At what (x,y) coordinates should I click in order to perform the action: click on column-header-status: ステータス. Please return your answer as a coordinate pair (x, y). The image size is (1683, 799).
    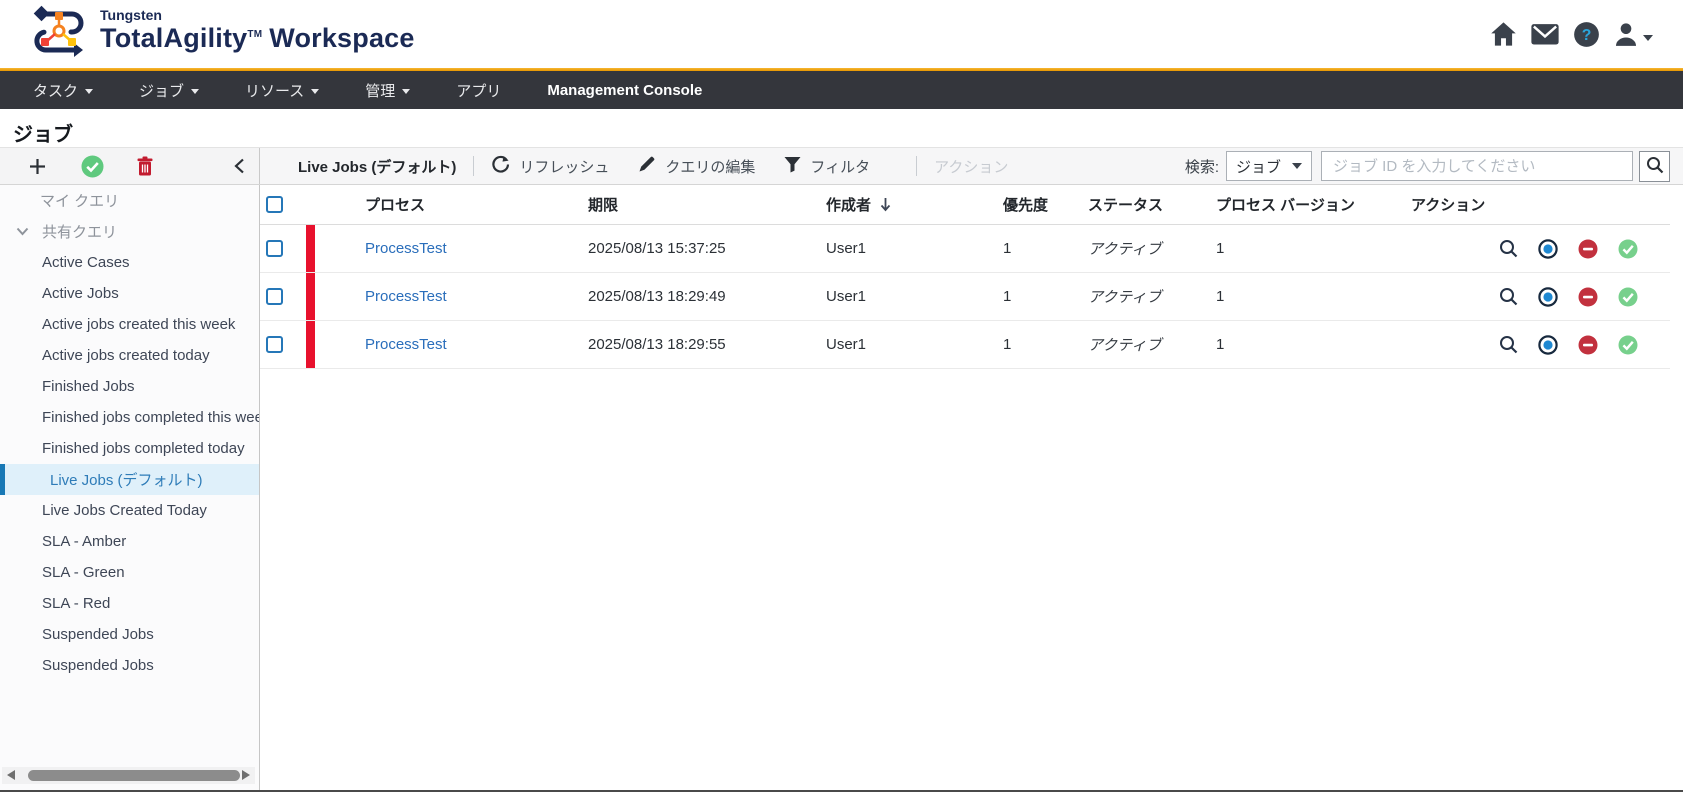
    Looking at the image, I should click on (1143, 204).